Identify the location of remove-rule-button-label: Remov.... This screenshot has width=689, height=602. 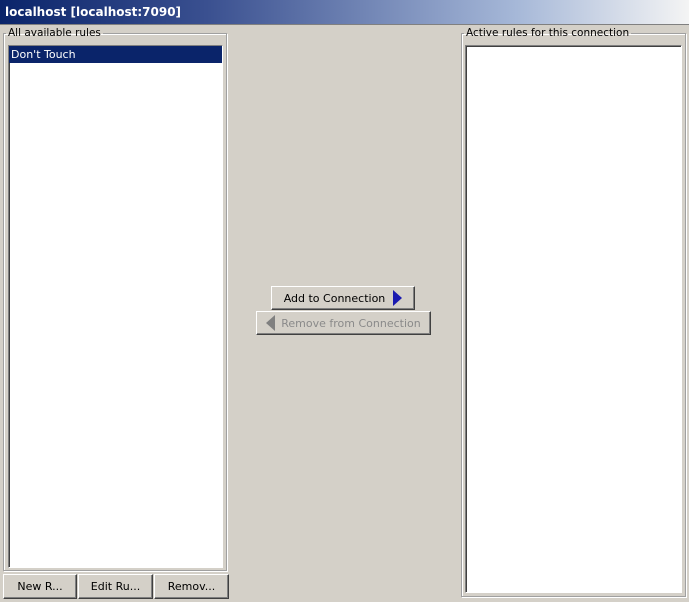
(191, 586).